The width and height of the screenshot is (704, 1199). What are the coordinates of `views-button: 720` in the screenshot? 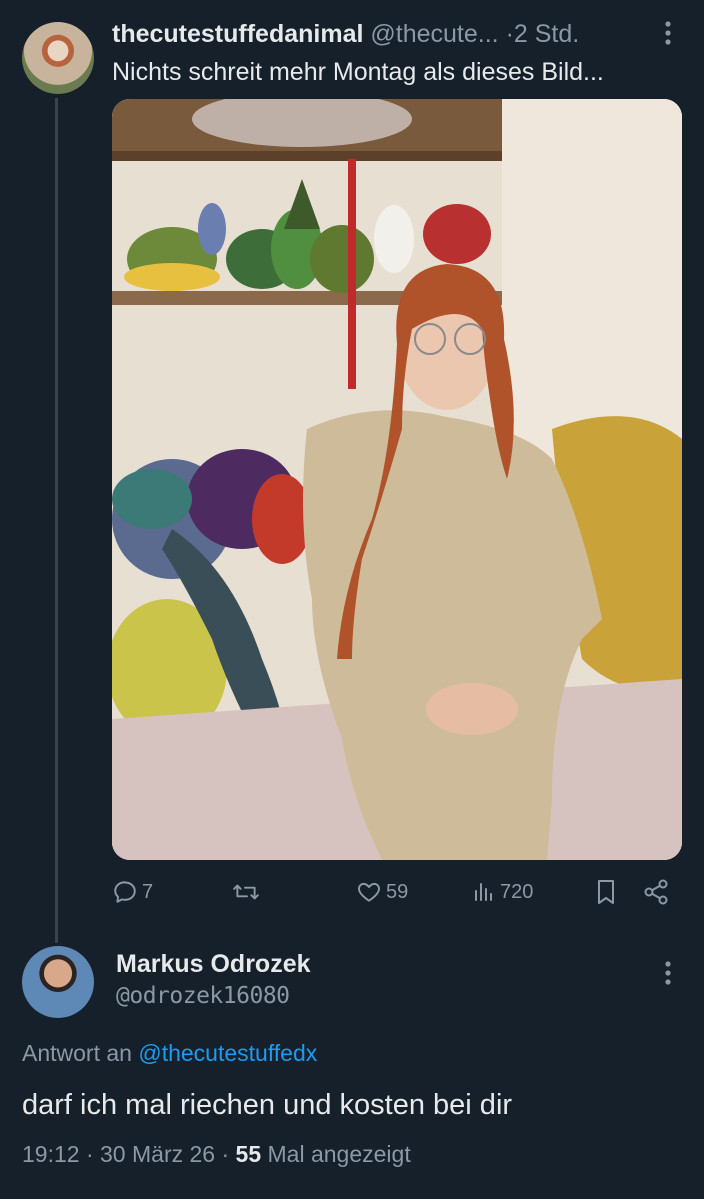 It's located at (502, 892).